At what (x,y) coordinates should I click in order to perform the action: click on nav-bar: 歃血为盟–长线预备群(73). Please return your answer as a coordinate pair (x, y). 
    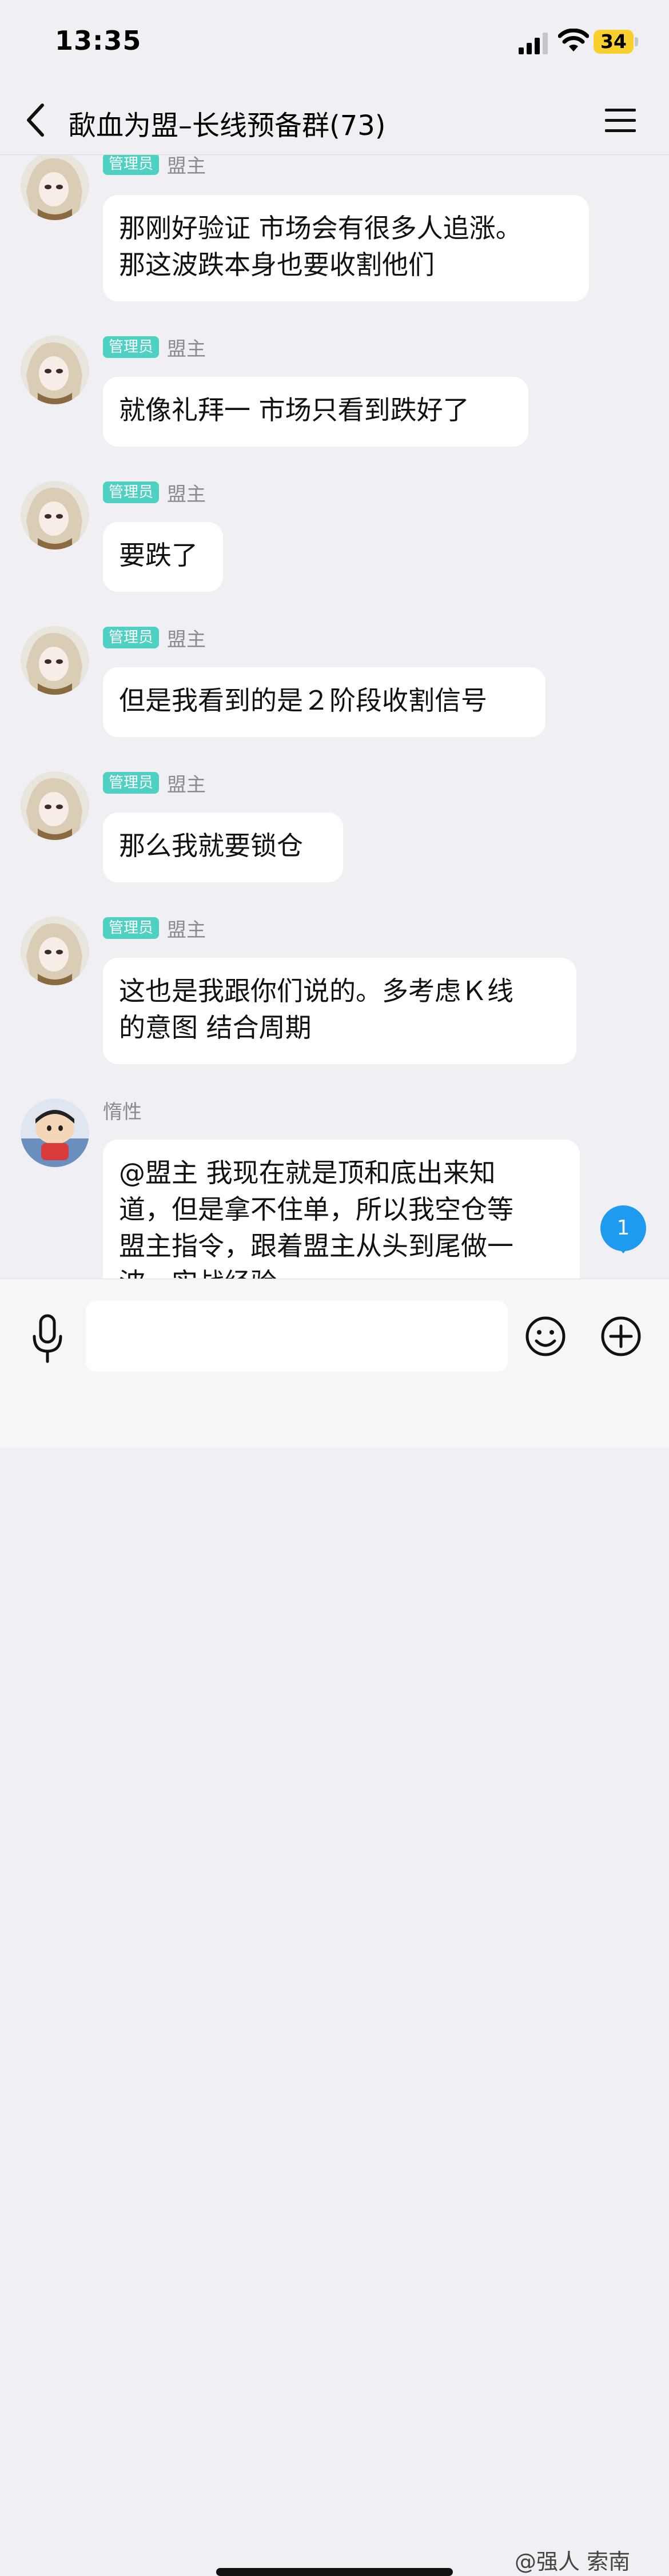
    Looking at the image, I should click on (334, 120).